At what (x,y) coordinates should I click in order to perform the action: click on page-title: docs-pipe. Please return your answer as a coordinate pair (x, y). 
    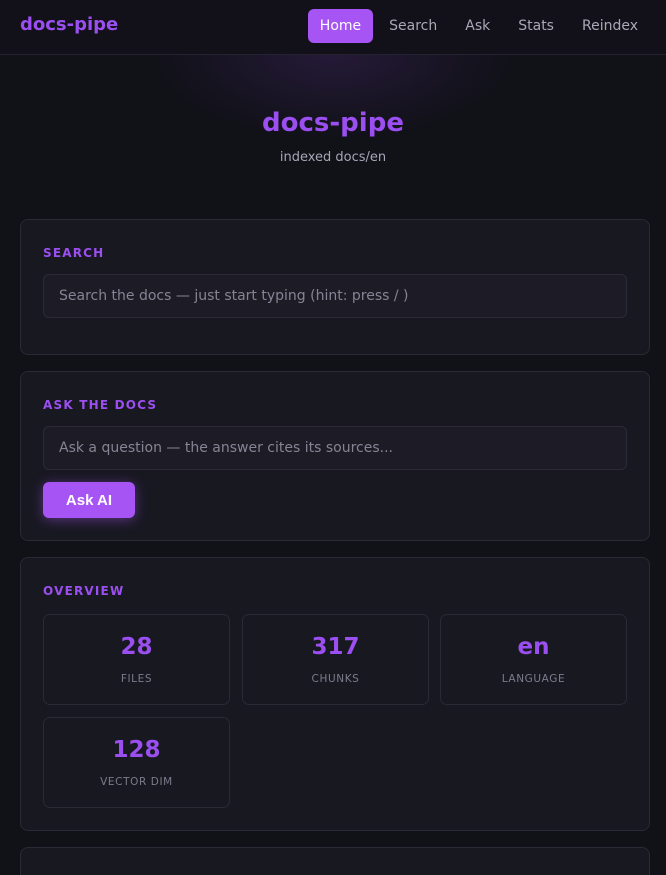
    Looking at the image, I should click on (333, 123).